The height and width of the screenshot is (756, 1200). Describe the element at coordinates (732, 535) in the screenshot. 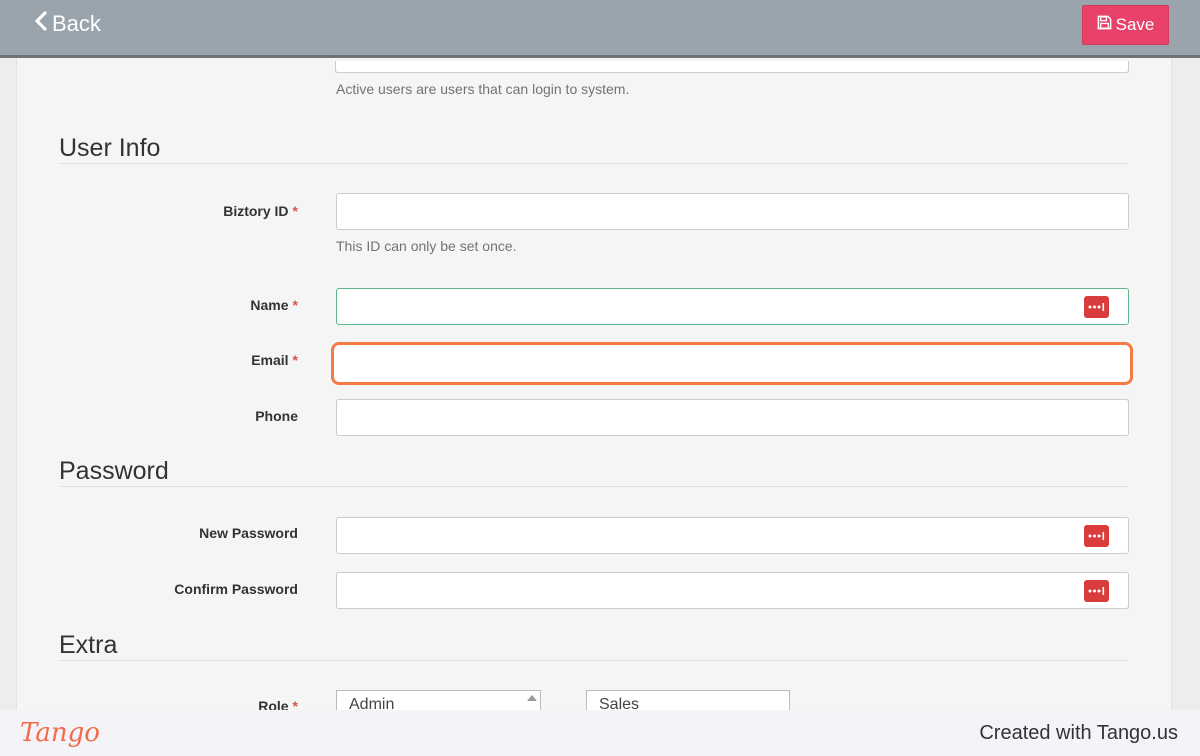

I see `new-password-input` at that location.